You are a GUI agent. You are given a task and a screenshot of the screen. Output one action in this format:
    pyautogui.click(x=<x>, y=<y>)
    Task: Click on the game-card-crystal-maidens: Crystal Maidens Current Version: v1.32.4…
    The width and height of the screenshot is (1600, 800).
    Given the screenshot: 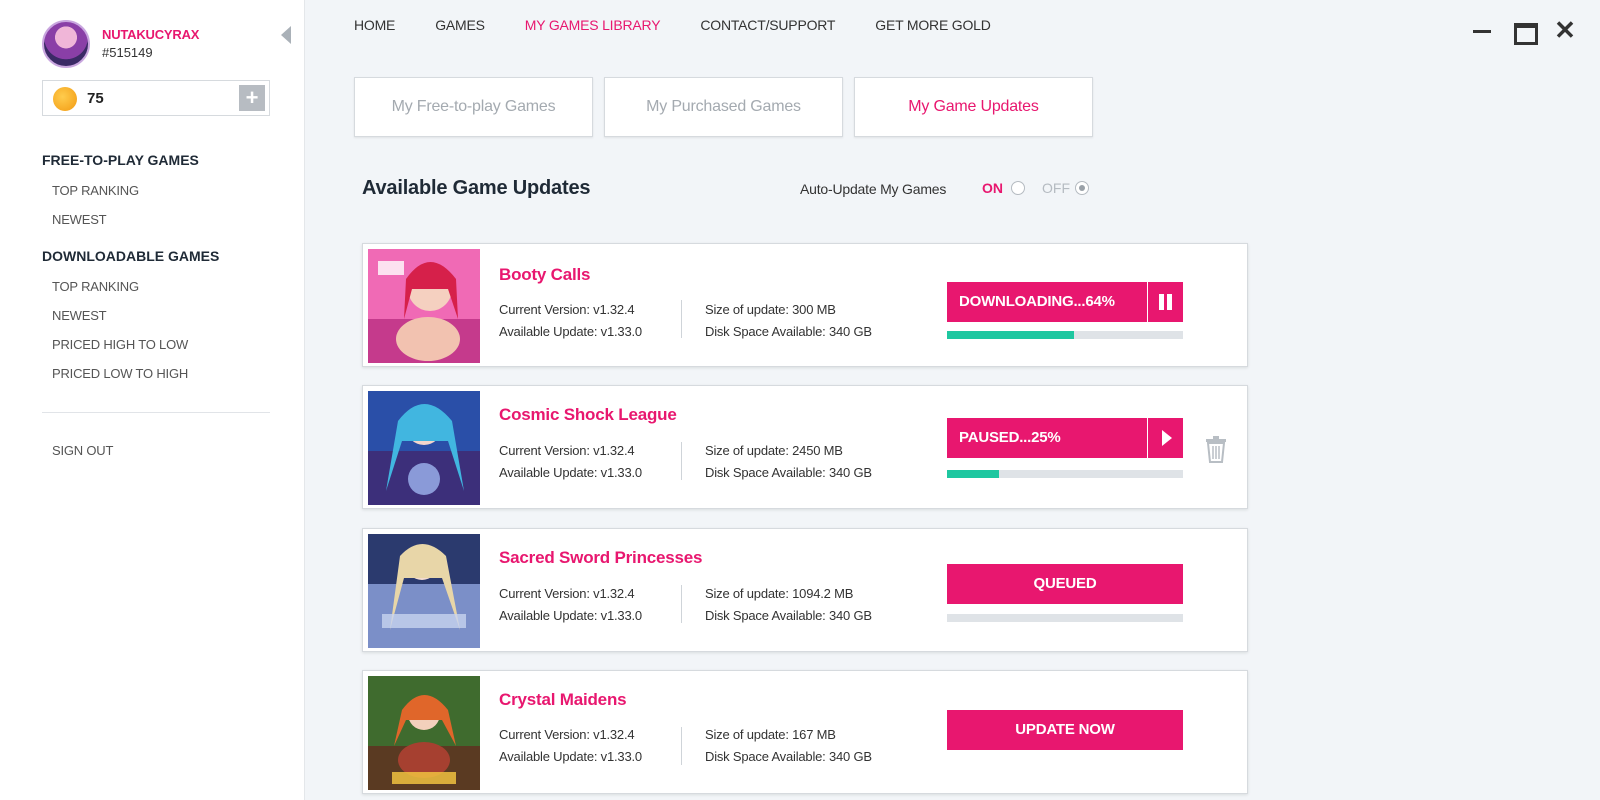 What is the action you would take?
    pyautogui.click(x=805, y=732)
    